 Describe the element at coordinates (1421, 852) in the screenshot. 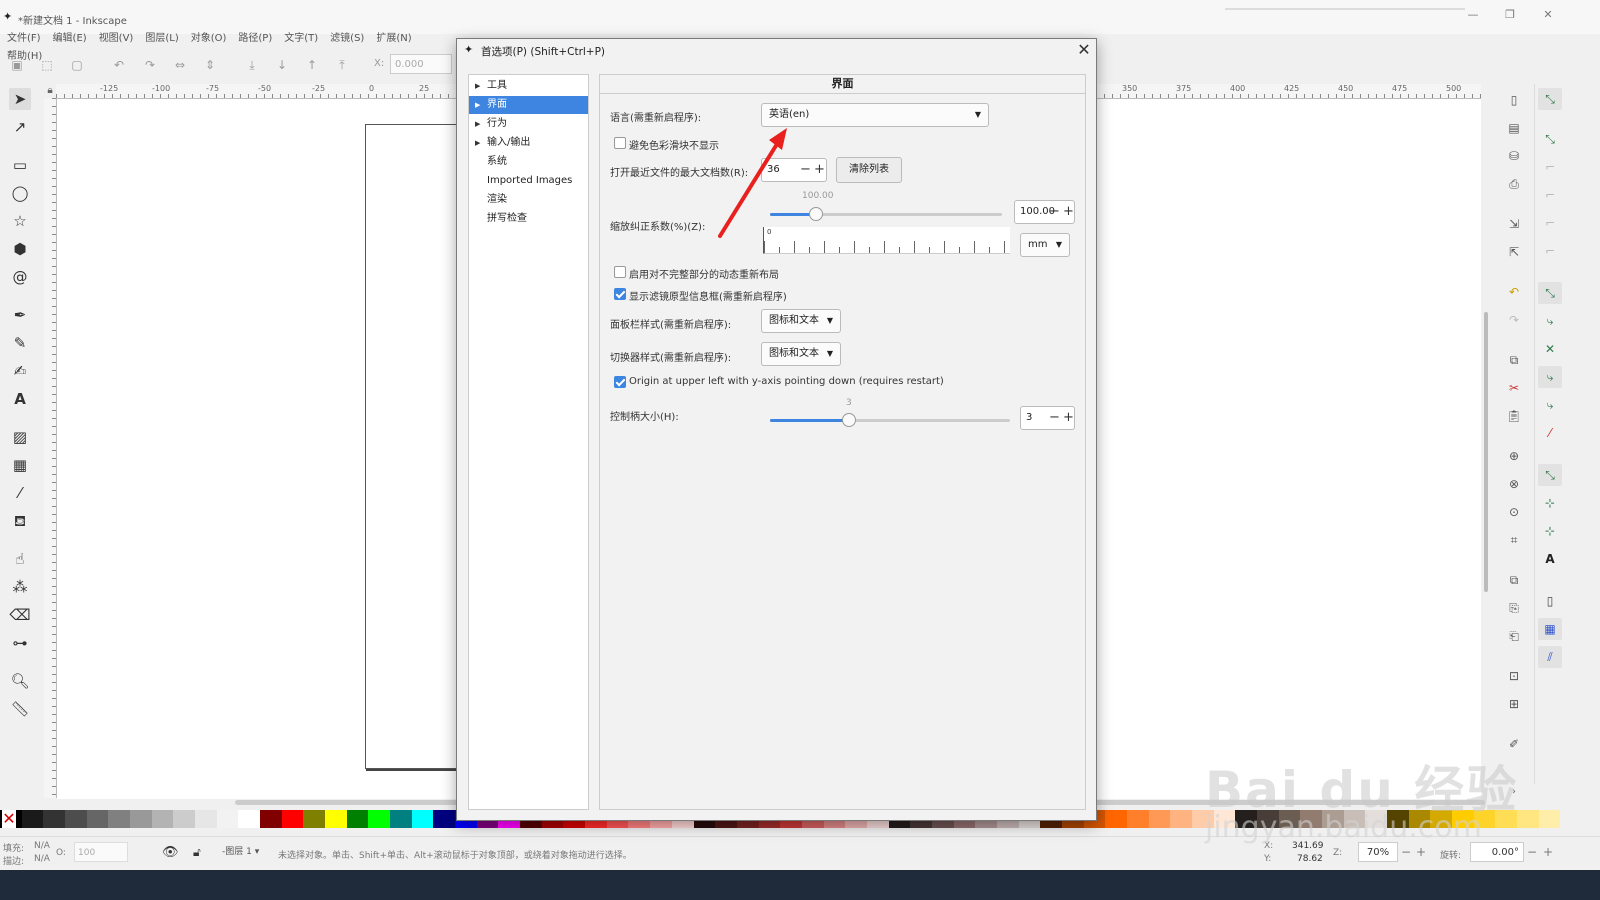

I see `zoom-increase-icon: +` at that location.